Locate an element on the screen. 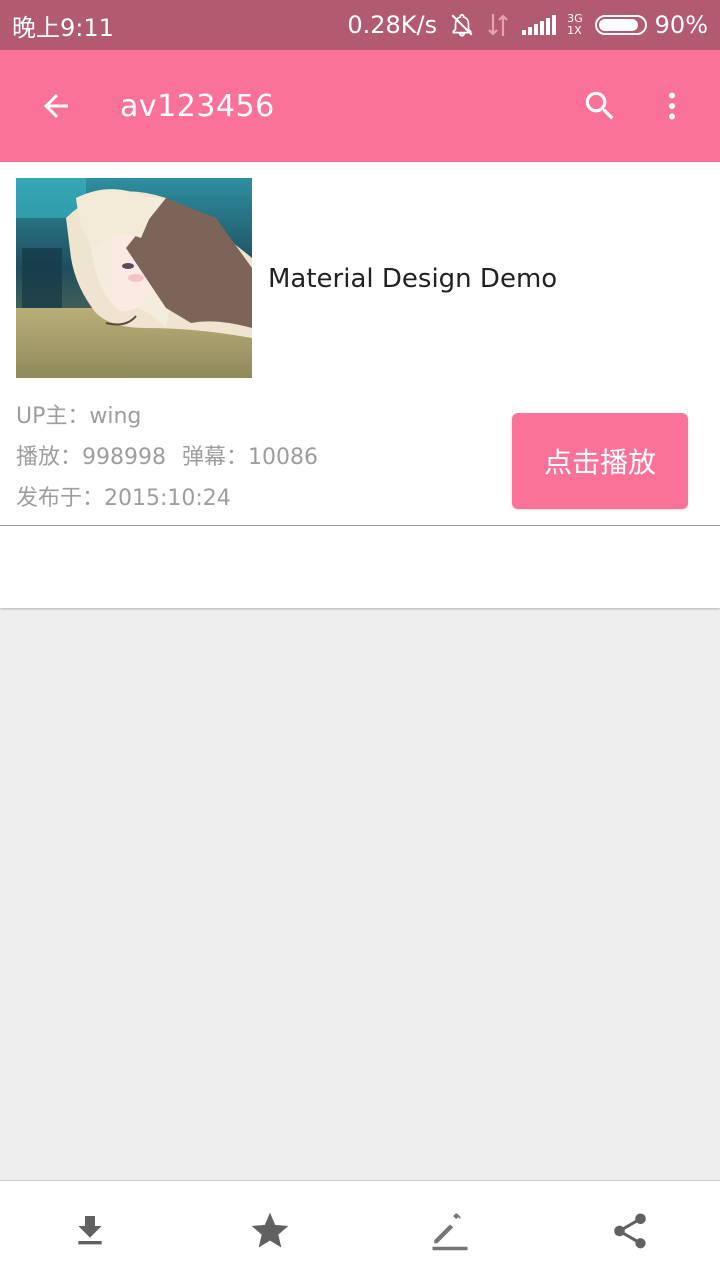 The width and height of the screenshot is (720, 1280). download-button is located at coordinates (90, 1231).